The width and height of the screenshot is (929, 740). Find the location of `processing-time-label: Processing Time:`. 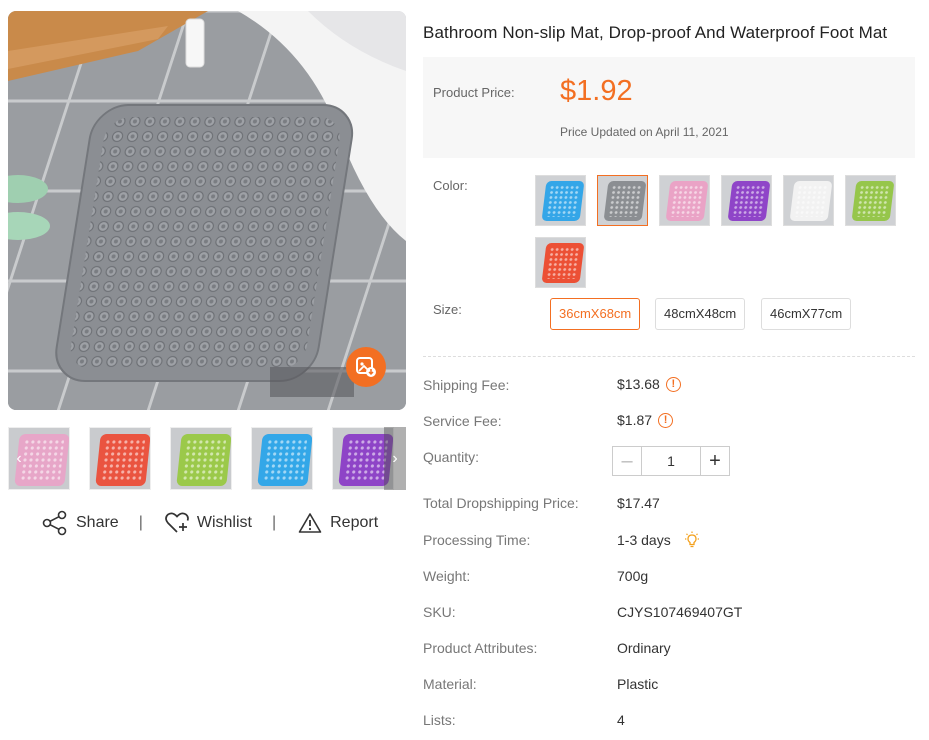

processing-time-label: Processing Time: is located at coordinates (477, 540).